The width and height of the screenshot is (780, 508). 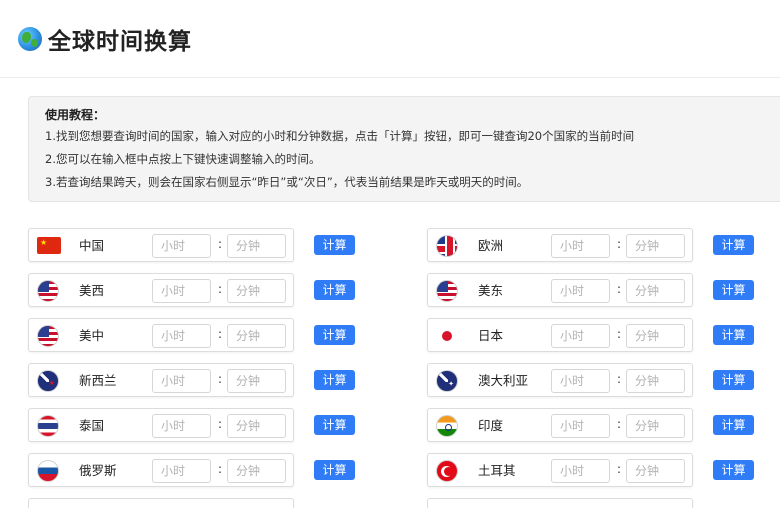 I want to click on country-name: 欧洲, so click(x=491, y=245).